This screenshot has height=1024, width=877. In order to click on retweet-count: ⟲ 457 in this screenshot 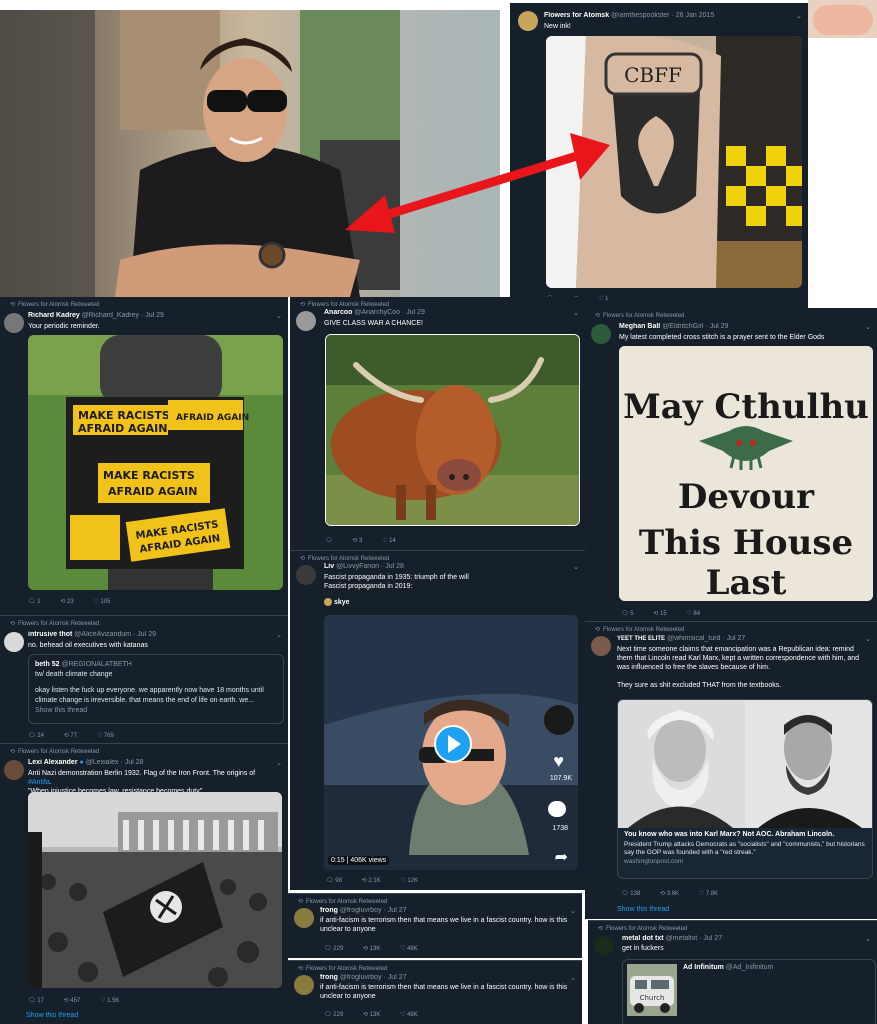, I will do `click(72, 1001)`.